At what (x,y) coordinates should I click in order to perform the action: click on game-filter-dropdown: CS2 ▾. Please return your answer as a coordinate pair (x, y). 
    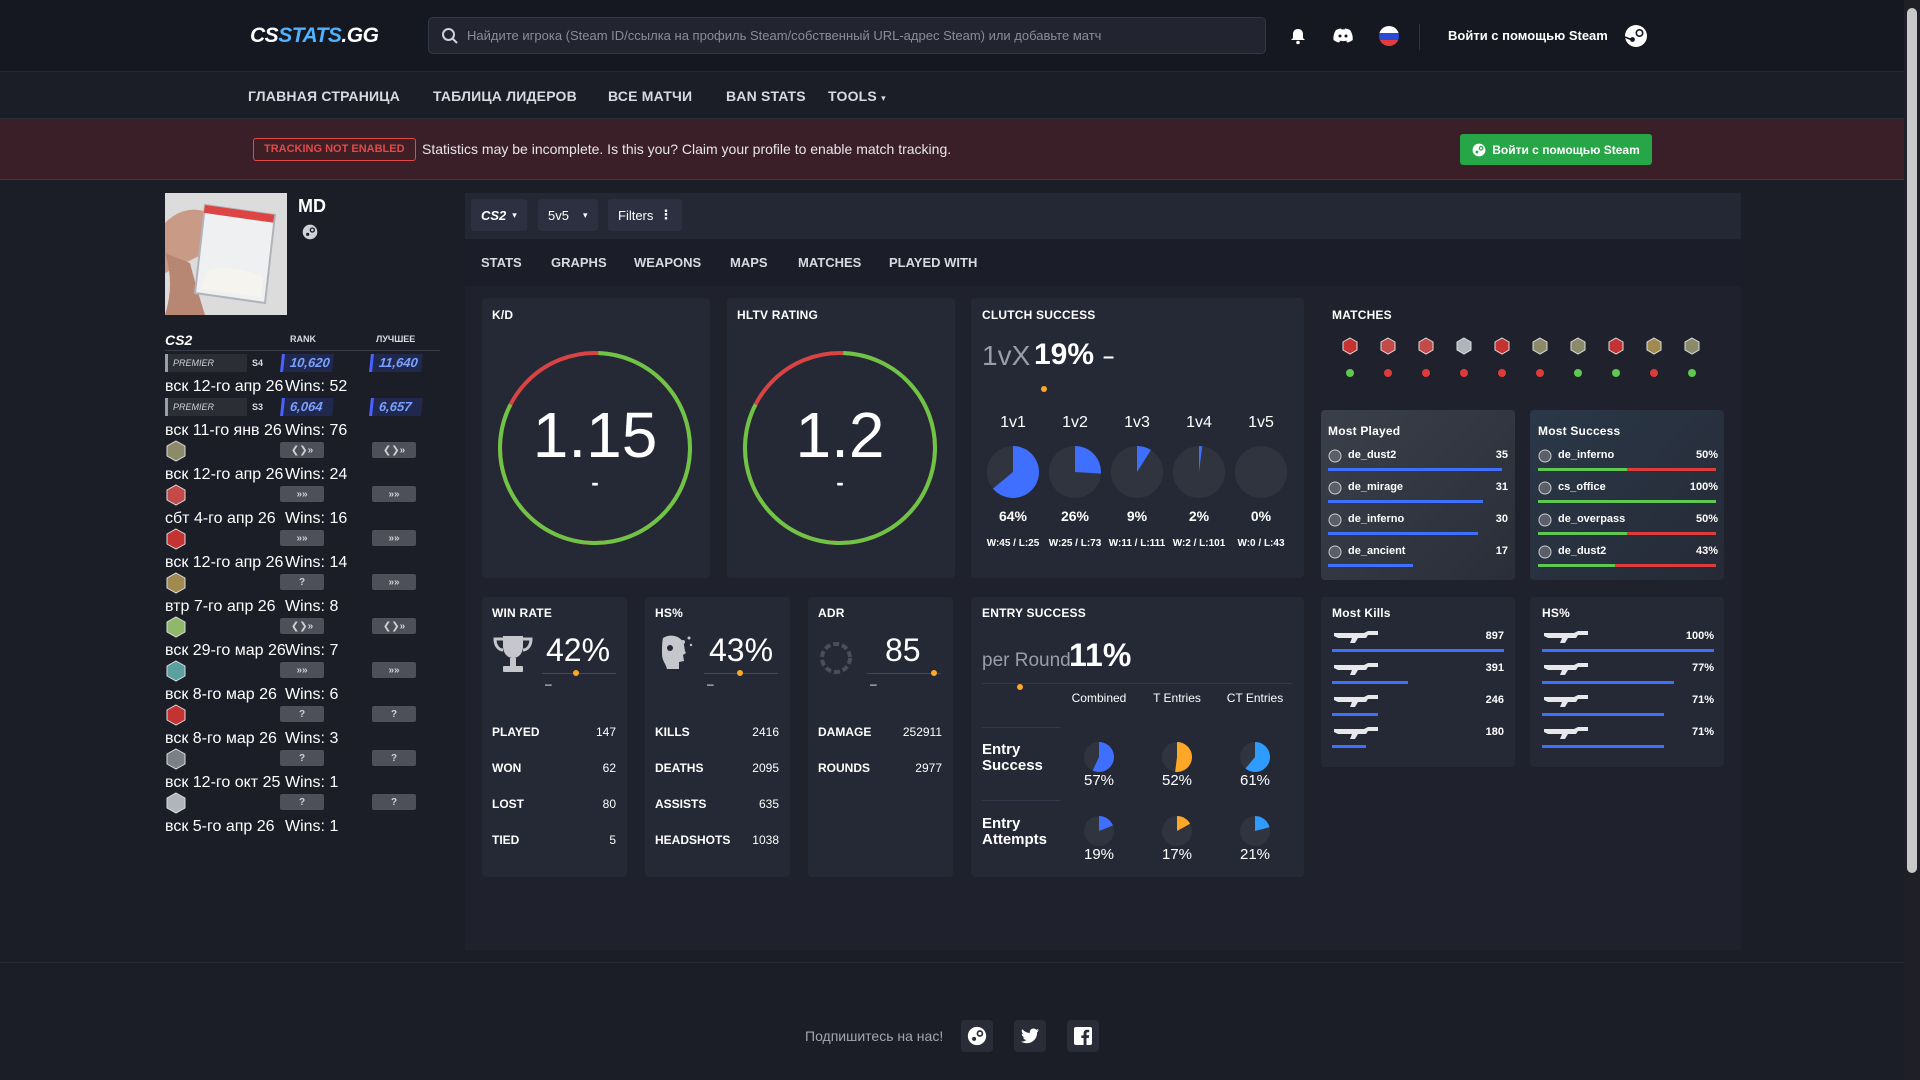
    Looking at the image, I should click on (499, 215).